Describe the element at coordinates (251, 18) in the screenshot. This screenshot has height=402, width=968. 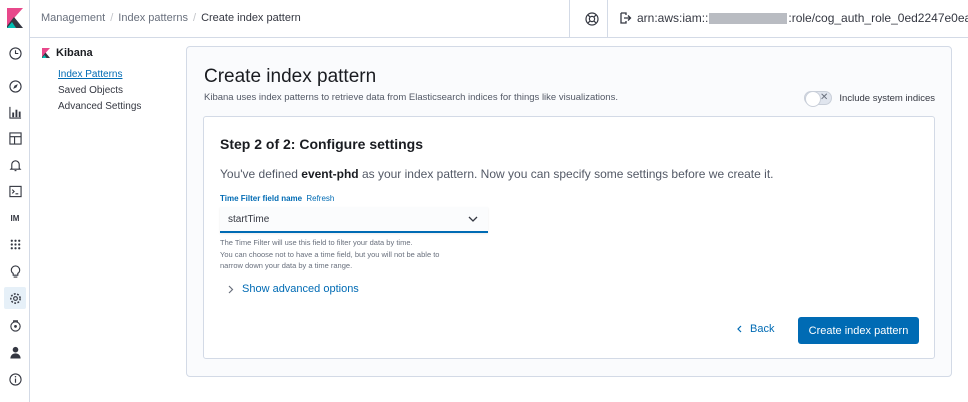
I see `breadcrumb-current: Create index pattern` at that location.